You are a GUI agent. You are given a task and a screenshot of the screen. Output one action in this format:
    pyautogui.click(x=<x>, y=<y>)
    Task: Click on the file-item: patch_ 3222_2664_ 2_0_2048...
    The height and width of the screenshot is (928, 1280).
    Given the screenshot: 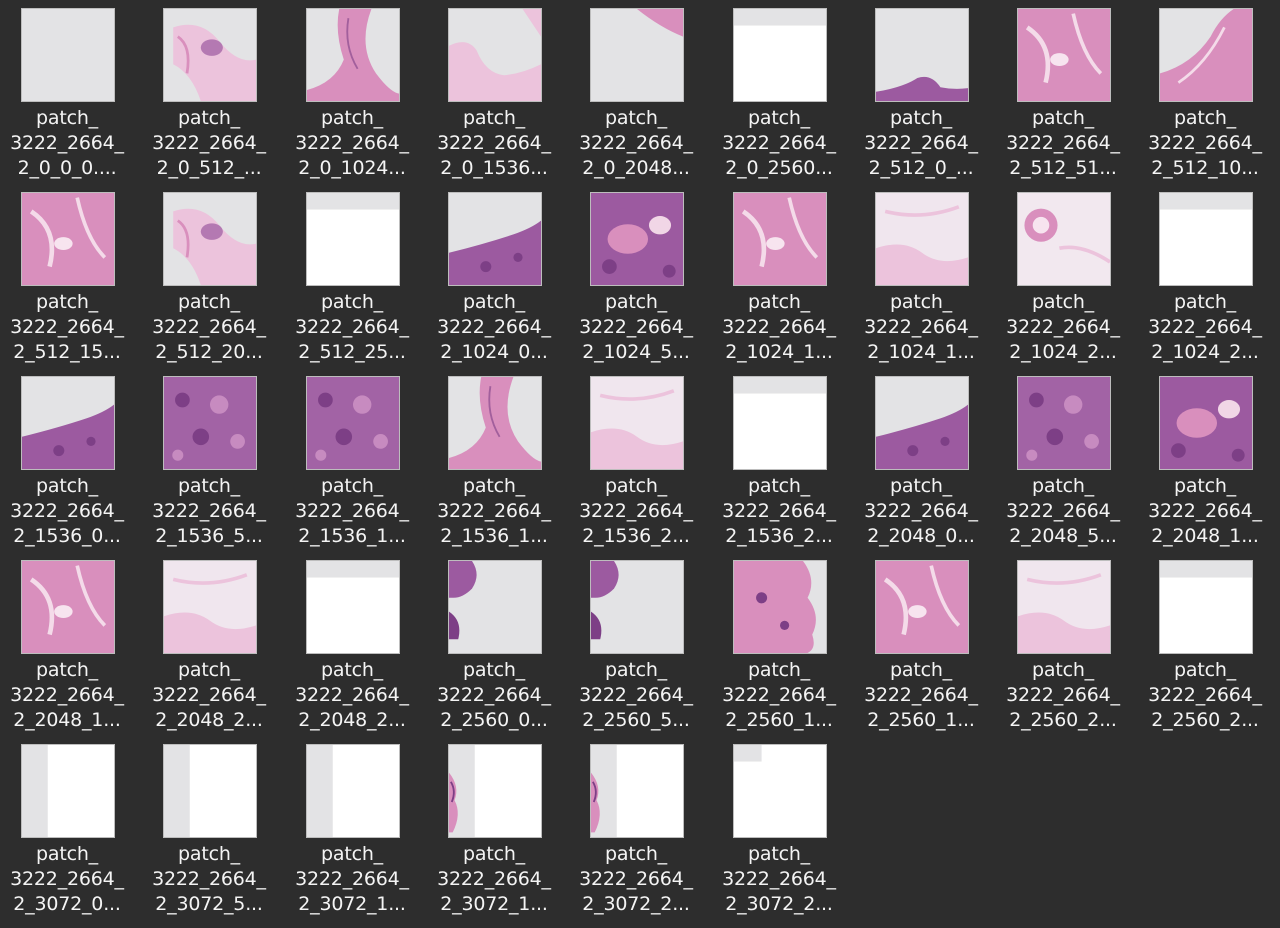 What is the action you would take?
    pyautogui.click(x=636, y=92)
    